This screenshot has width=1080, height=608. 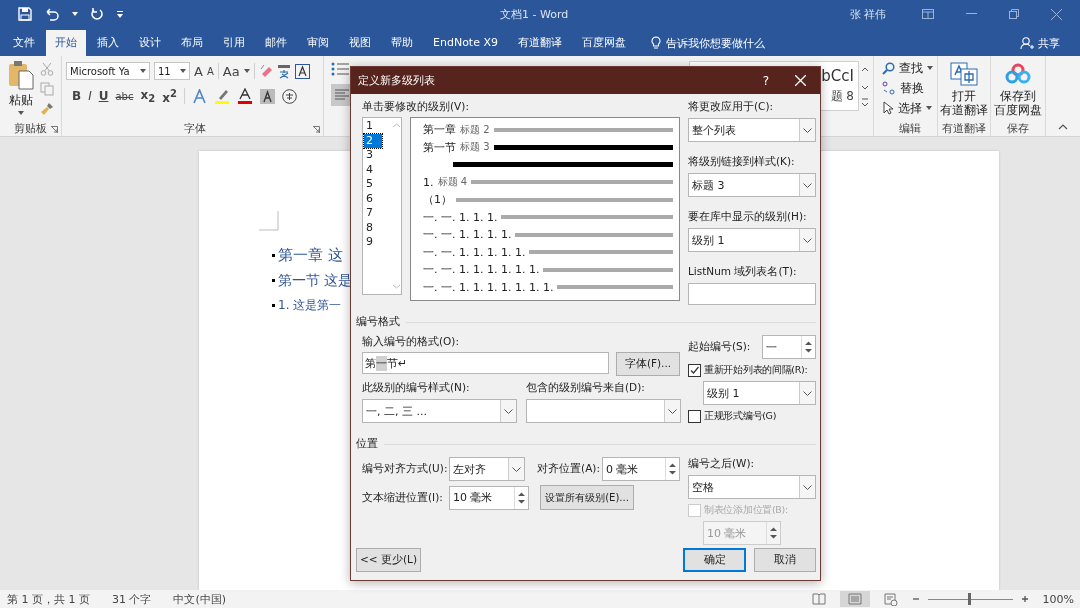 What do you see at coordinates (1049, 43) in the screenshot?
I see `share-button: 共享` at bounding box center [1049, 43].